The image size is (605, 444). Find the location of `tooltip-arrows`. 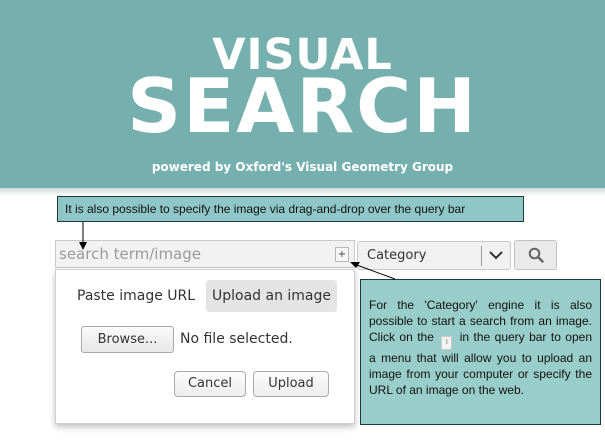

tooltip-arrows is located at coordinates (237, 251).